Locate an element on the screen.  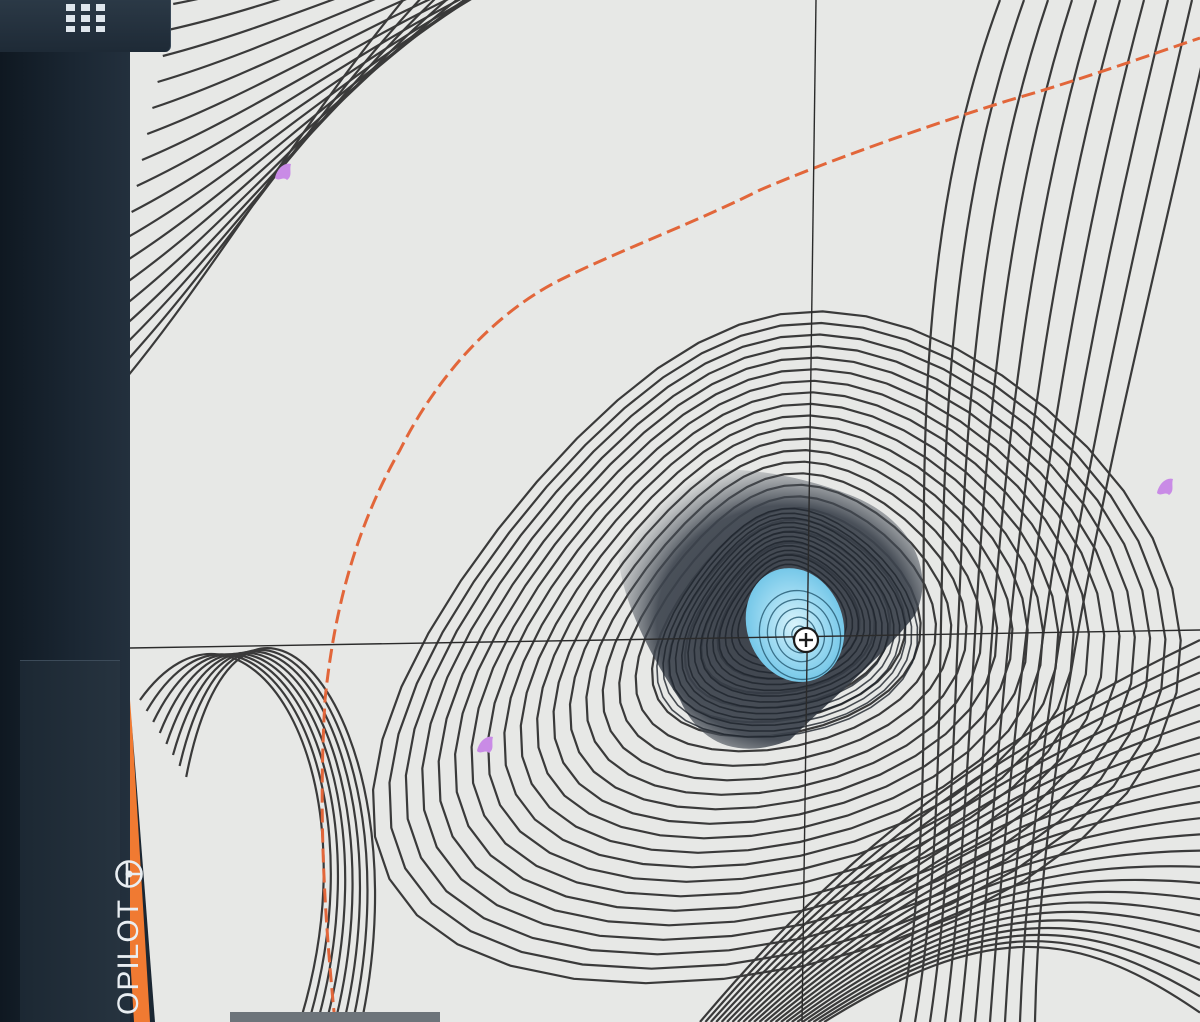
steering-wheel-icon is located at coordinates (129, 874).